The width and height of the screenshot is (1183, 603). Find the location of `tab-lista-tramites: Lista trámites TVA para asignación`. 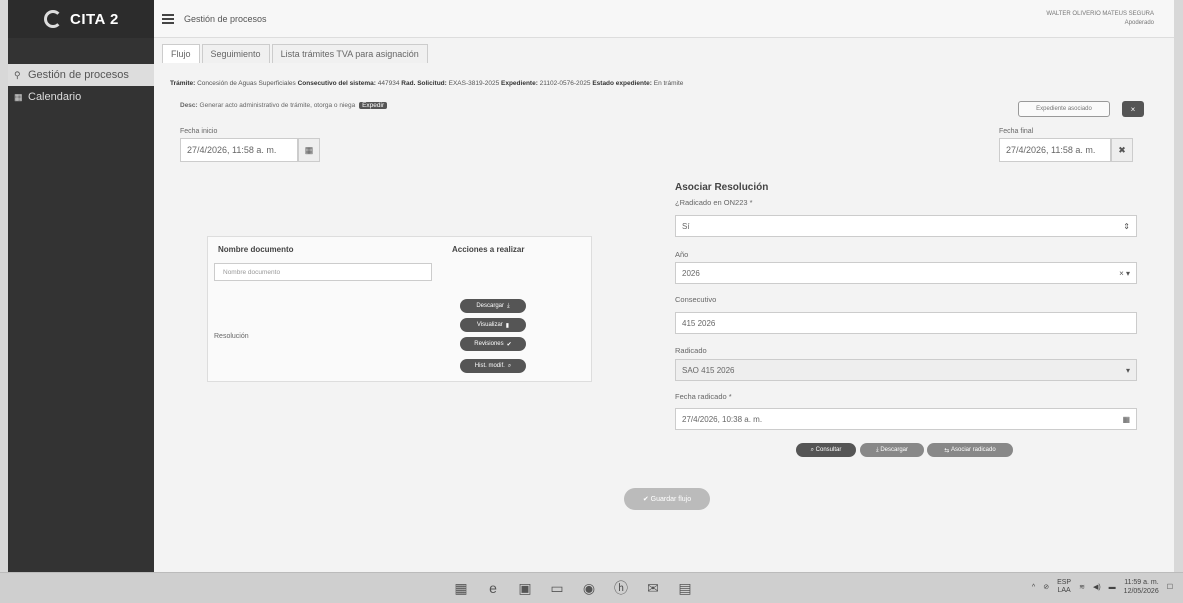

tab-lista-tramites: Lista trámites TVA para asignación is located at coordinates (349, 53).